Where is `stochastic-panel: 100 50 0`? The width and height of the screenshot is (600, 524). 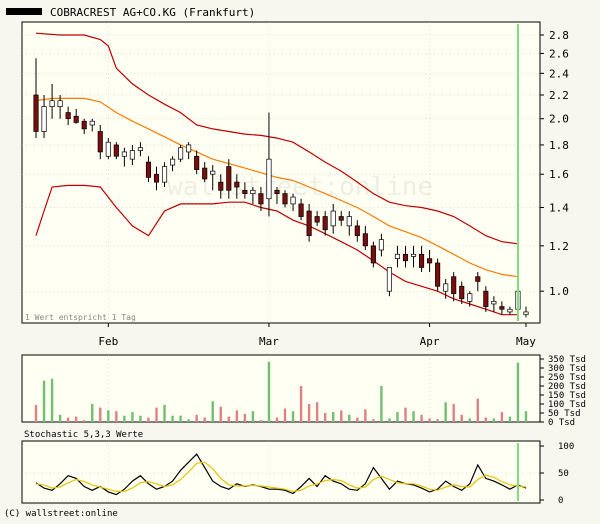
stochastic-panel: 100 50 0 is located at coordinates (297, 473).